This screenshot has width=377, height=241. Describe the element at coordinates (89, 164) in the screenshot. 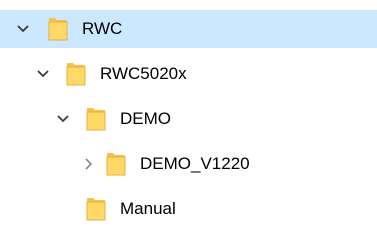

I see `chevron-right-icon` at that location.